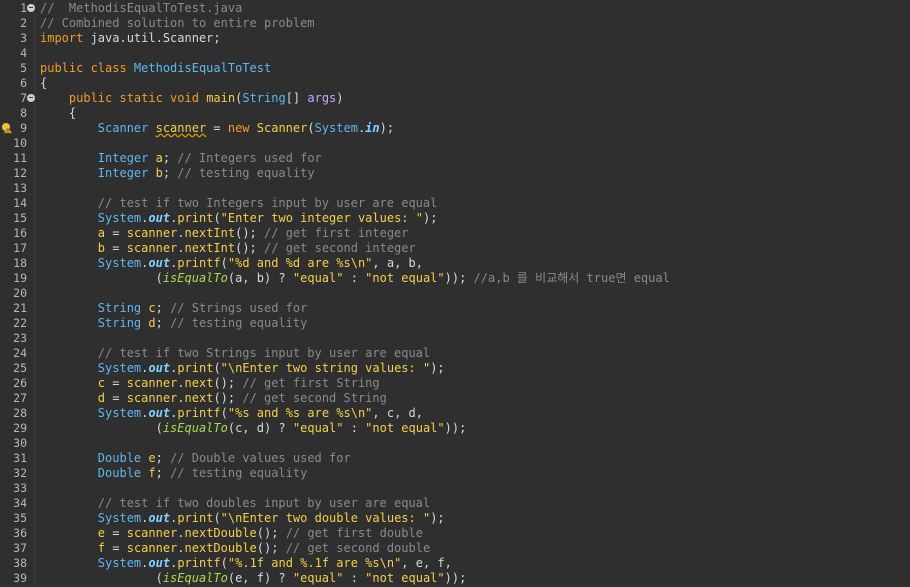 Image resolution: width=910 pixels, height=587 pixels. Describe the element at coordinates (174, 323) in the screenshot. I see `code-text: String d; // testing equality` at that location.